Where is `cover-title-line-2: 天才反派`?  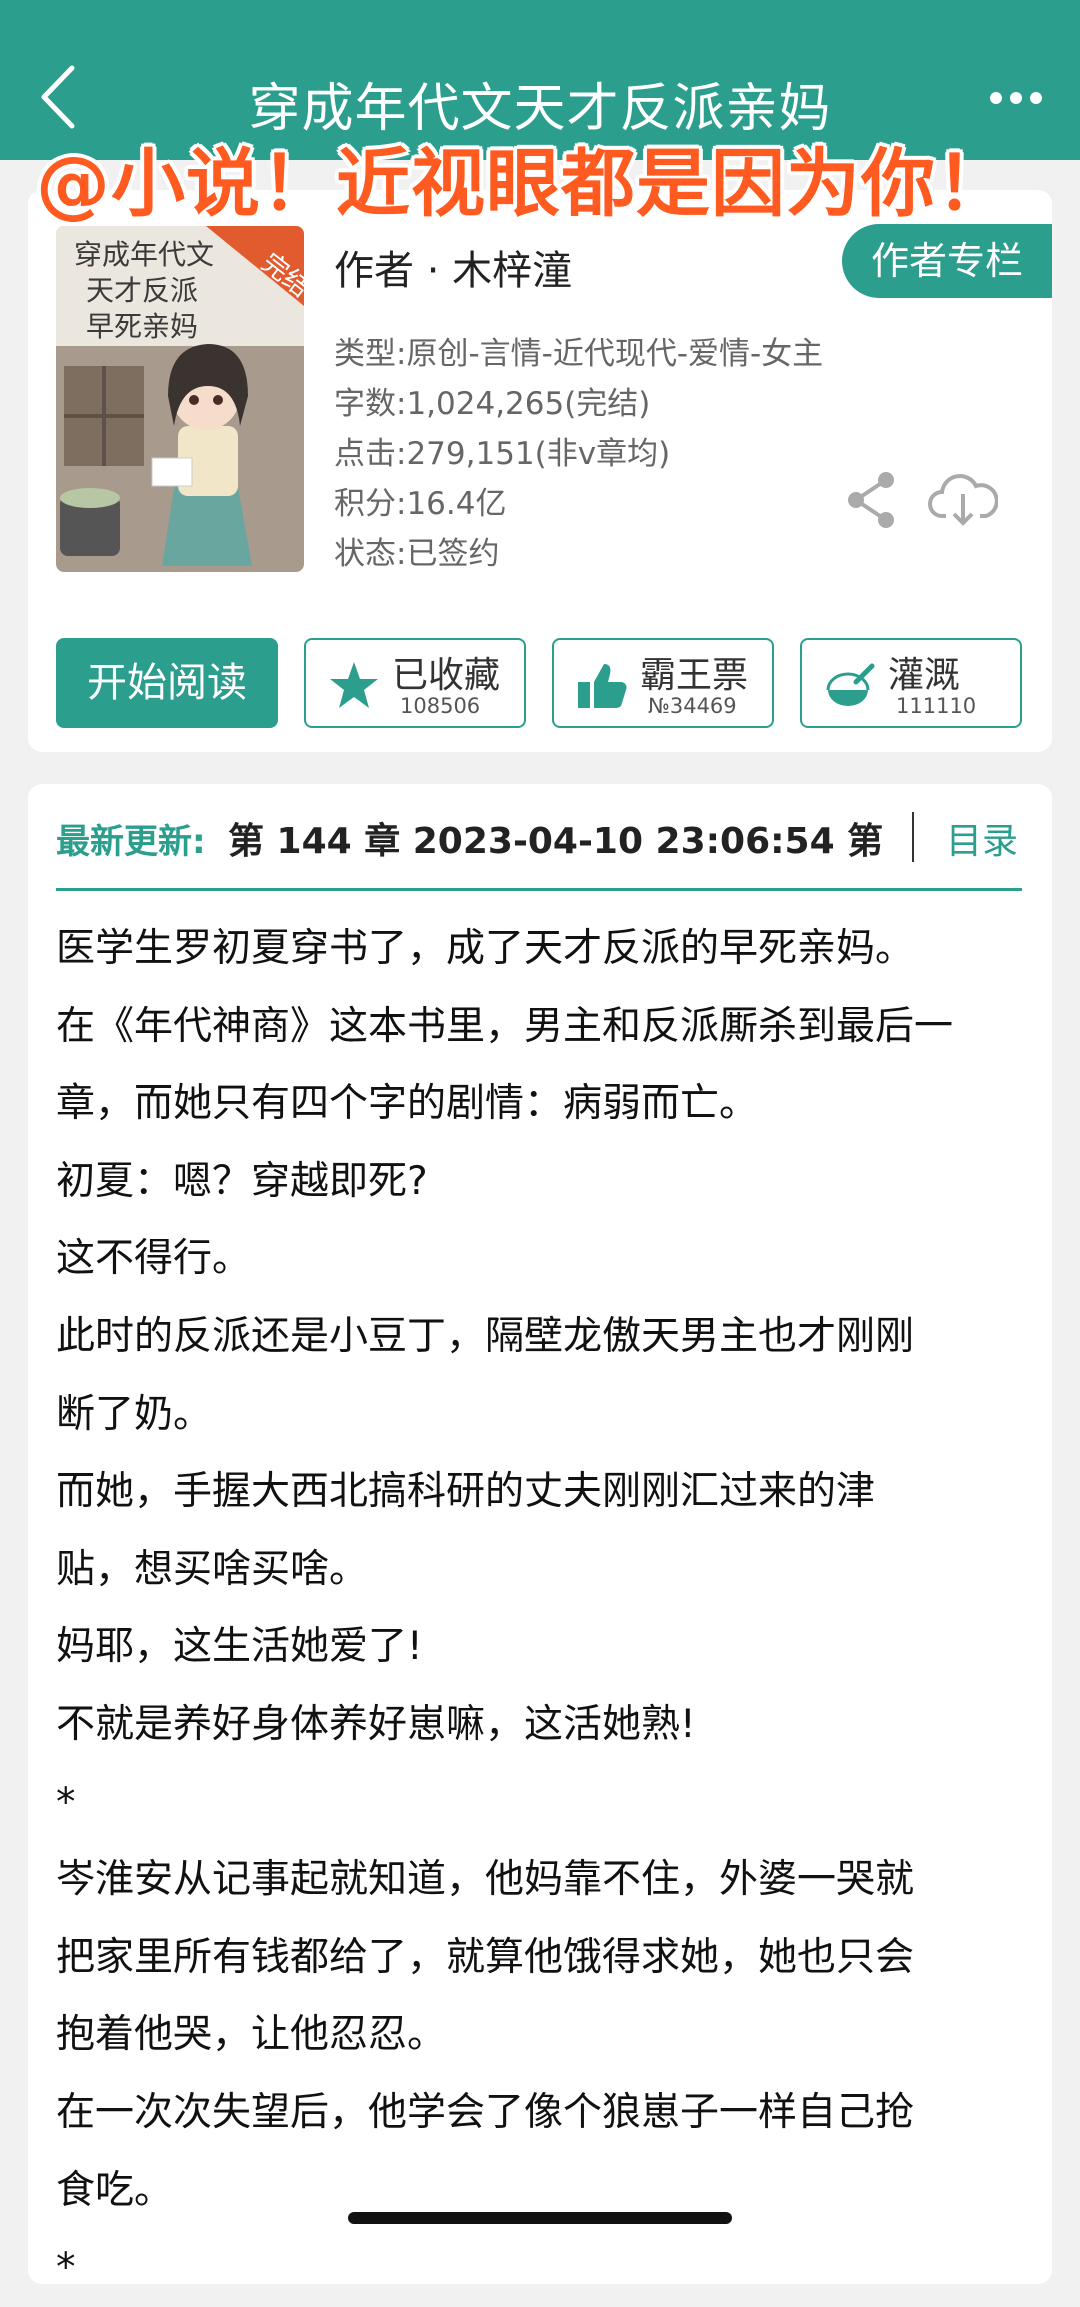
cover-title-line-2: 天才反派 is located at coordinates (142, 290).